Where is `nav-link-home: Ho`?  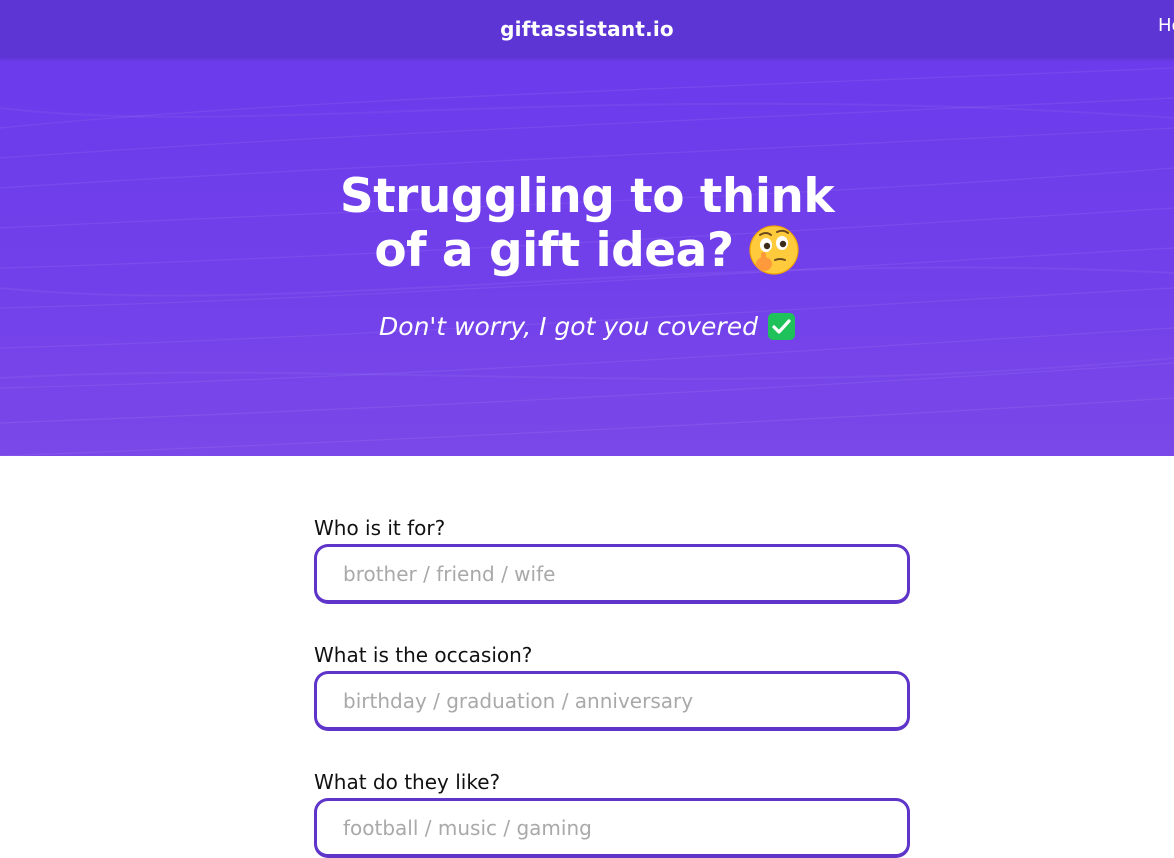
nav-link-home: Ho is located at coordinates (1166, 25).